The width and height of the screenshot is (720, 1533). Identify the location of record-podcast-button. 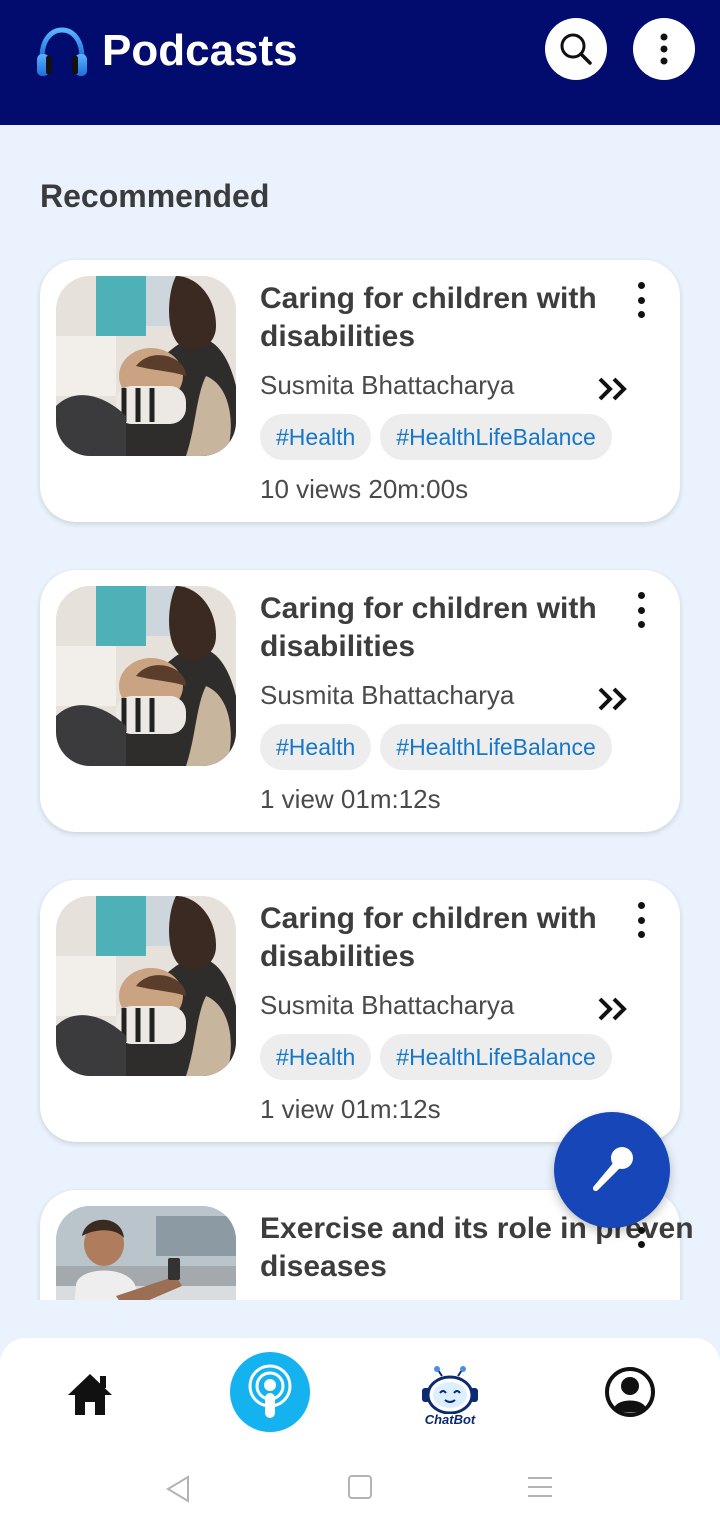
(612, 1170).